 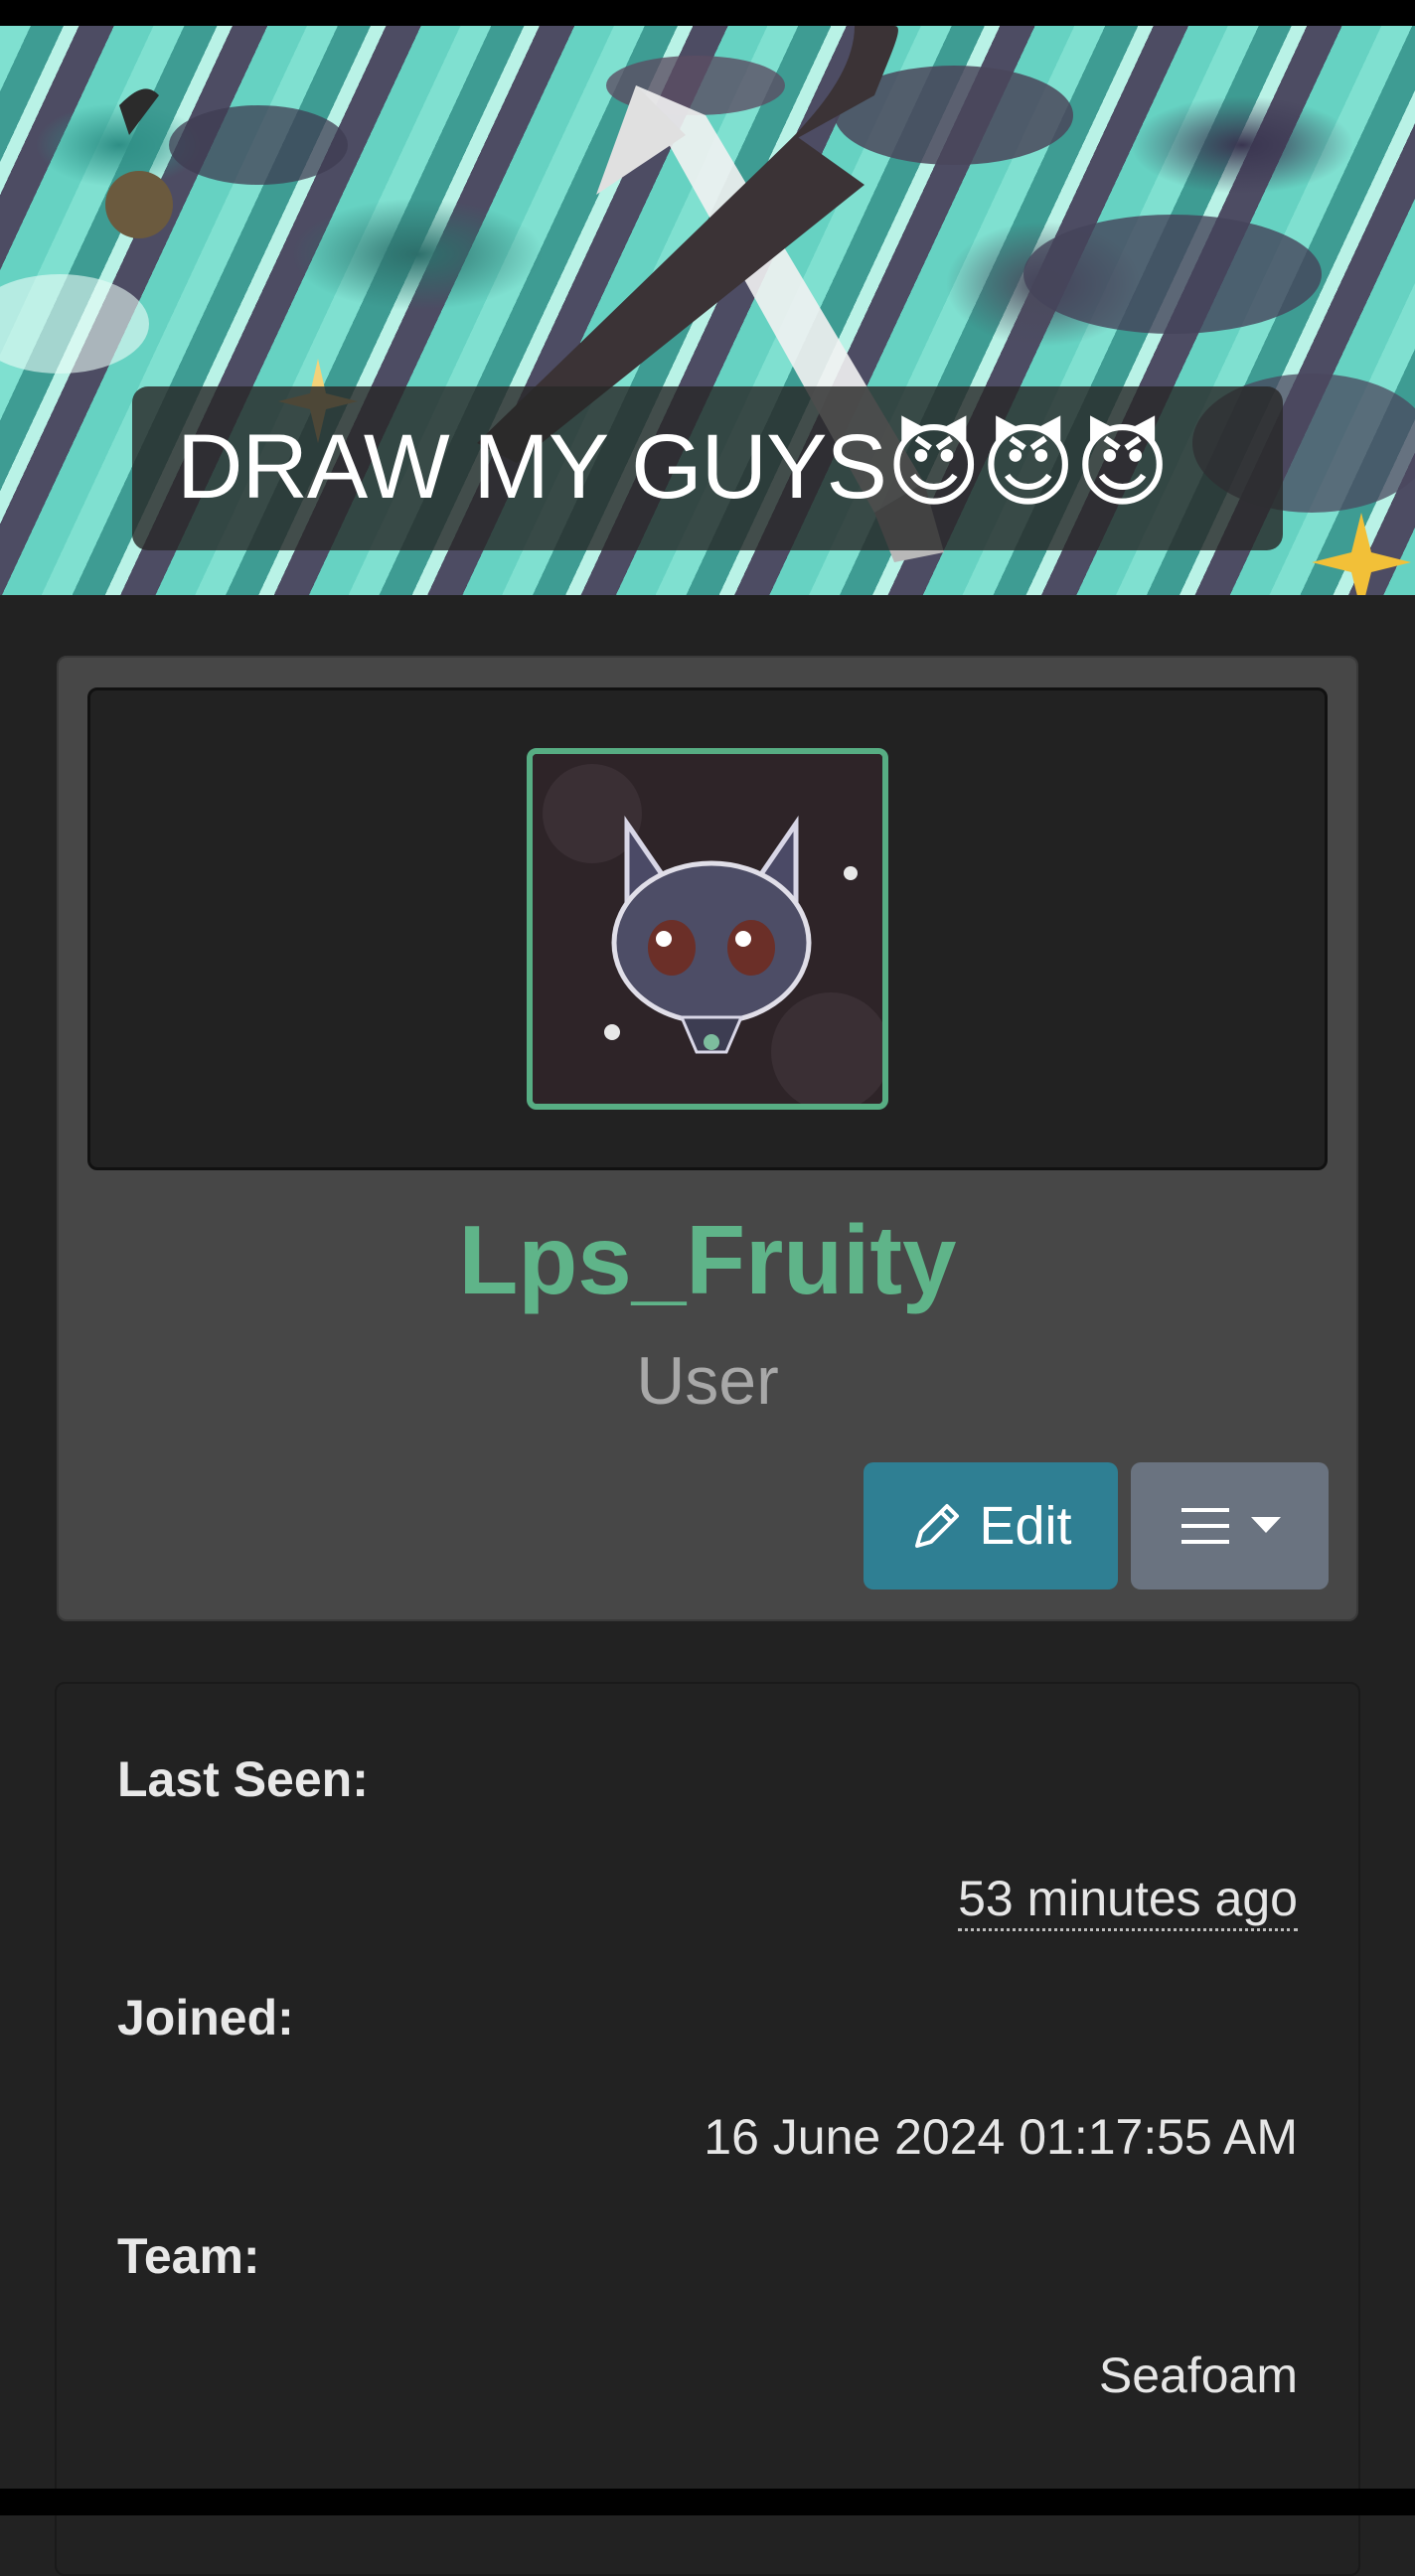 I want to click on team-label: Team:, so click(x=189, y=2256).